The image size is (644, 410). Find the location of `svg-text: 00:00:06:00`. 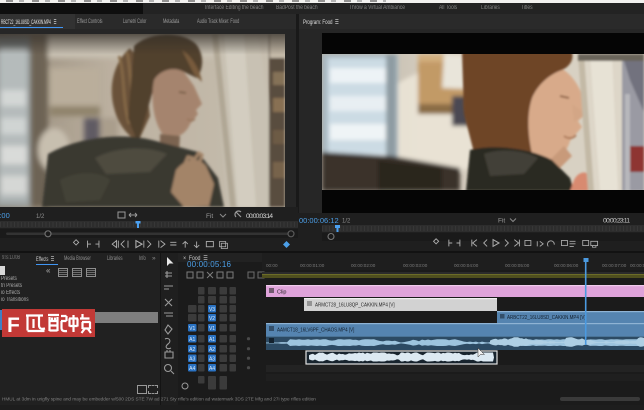

svg-text: 00:00:06:00 is located at coordinates (566, 265).